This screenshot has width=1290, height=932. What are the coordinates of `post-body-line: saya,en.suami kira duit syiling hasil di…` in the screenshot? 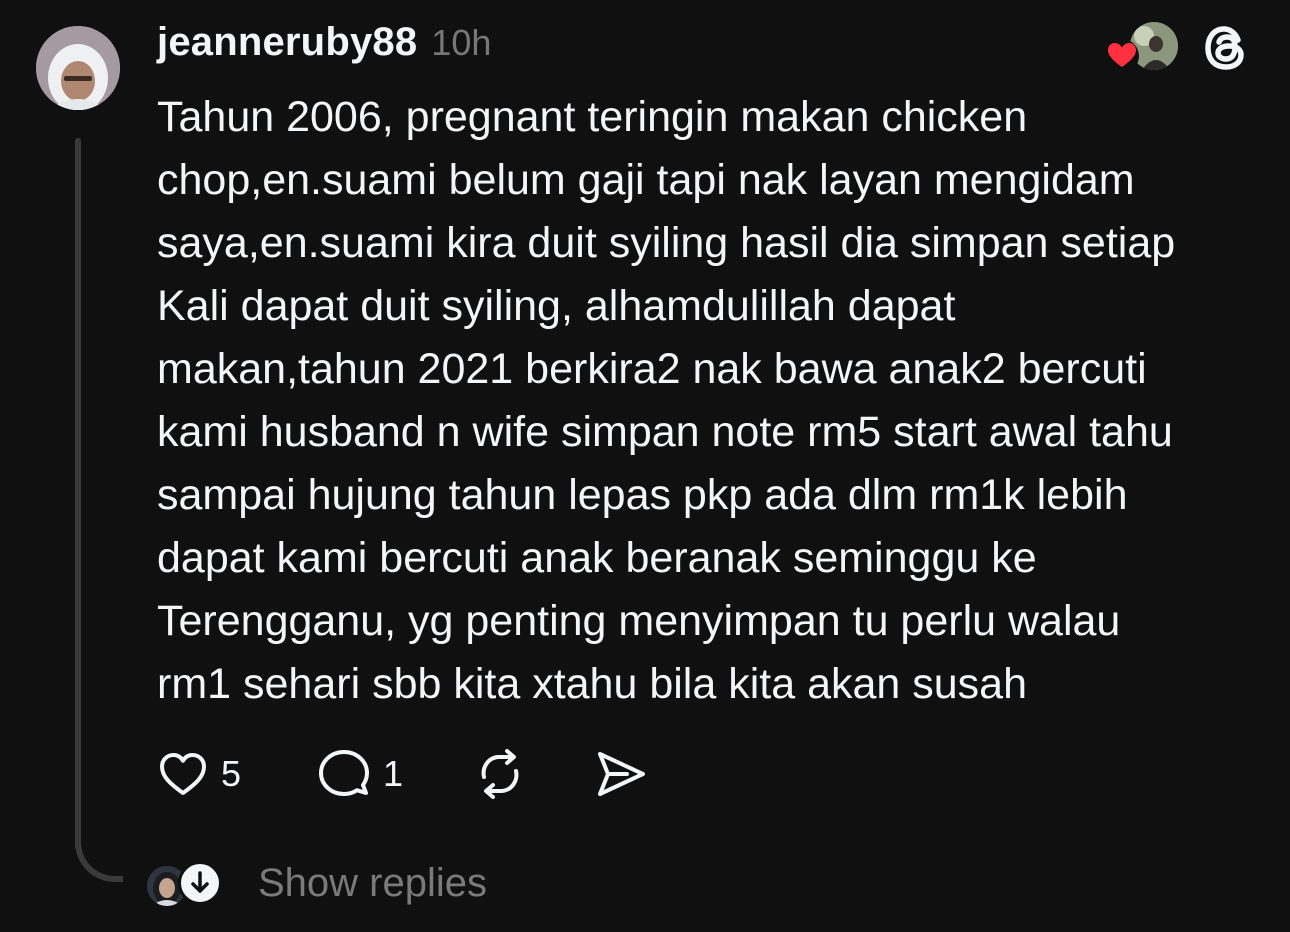 It's located at (666, 243).